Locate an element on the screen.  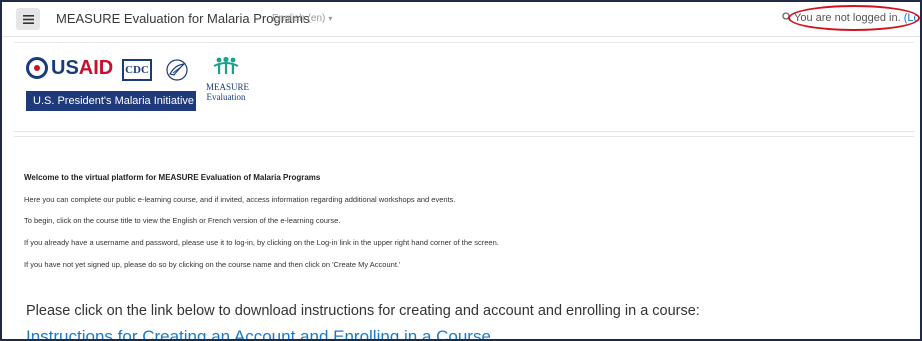
usaid-wordmark: USAID is located at coordinates (82, 68).